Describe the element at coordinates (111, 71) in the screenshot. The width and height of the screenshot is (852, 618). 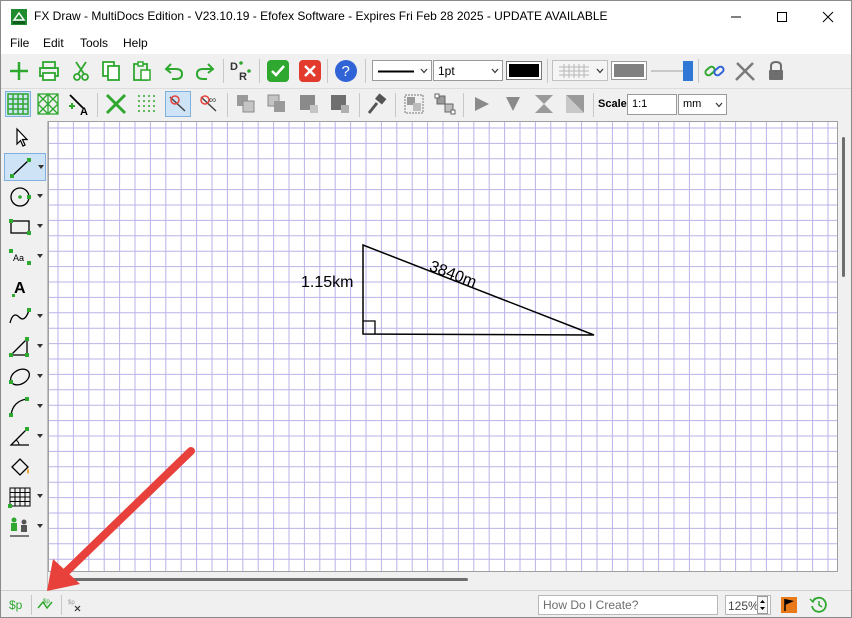
I see `copy-button` at that location.